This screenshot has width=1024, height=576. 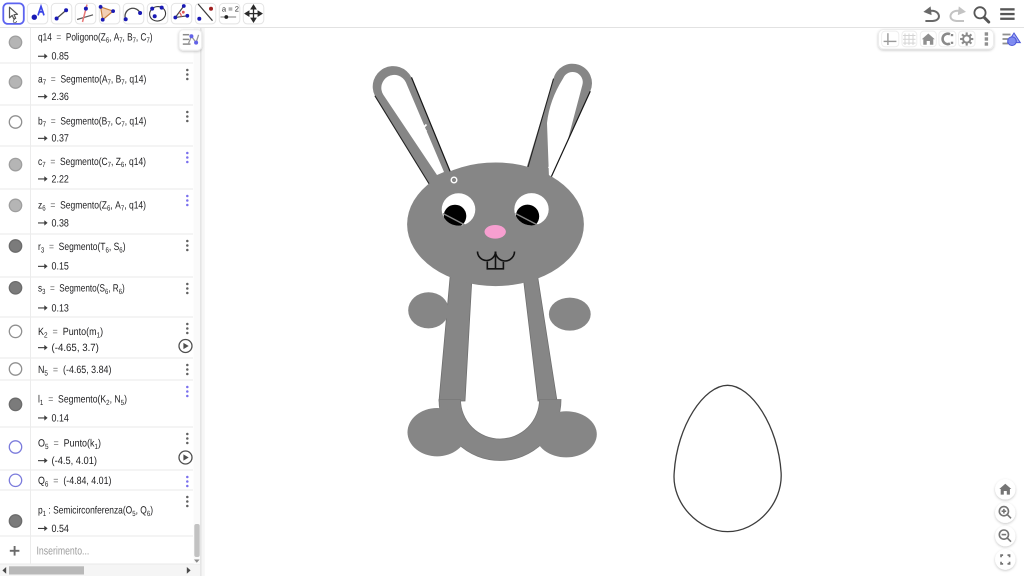 What do you see at coordinates (61, 529) in the screenshot?
I see `svg-text: 0.54` at bounding box center [61, 529].